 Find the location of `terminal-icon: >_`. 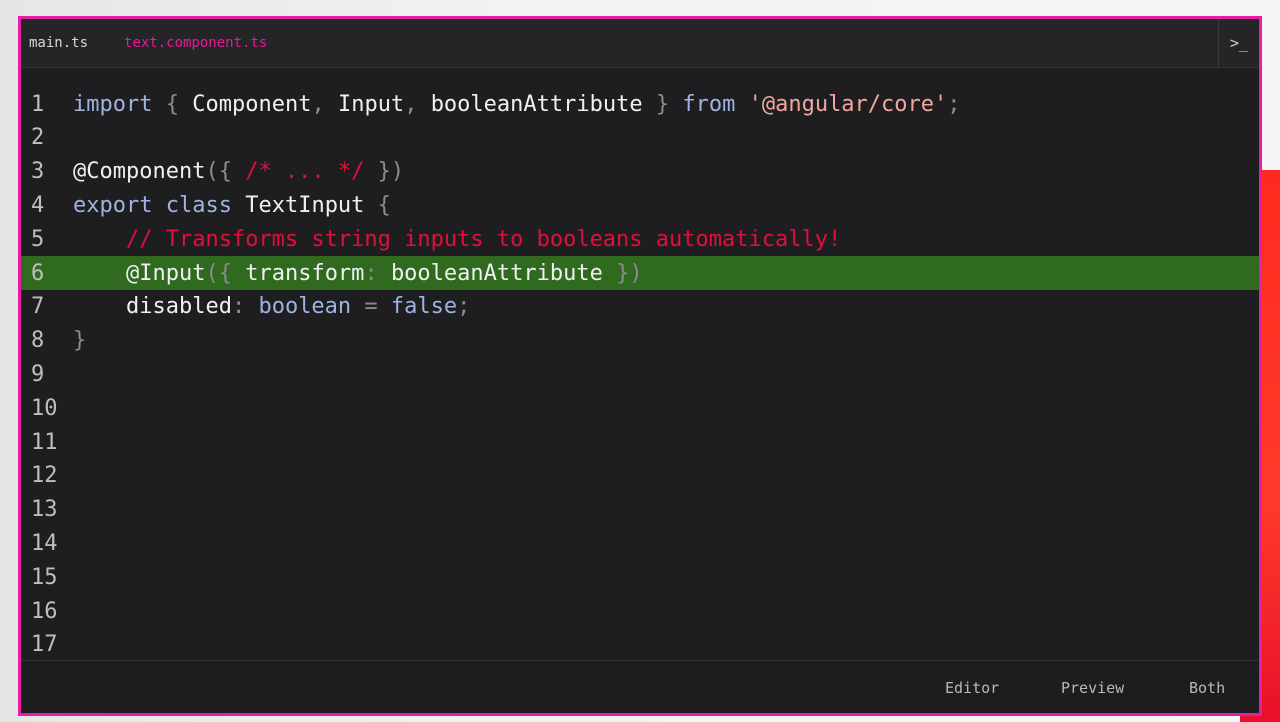

terminal-icon: >_ is located at coordinates (1238, 43).